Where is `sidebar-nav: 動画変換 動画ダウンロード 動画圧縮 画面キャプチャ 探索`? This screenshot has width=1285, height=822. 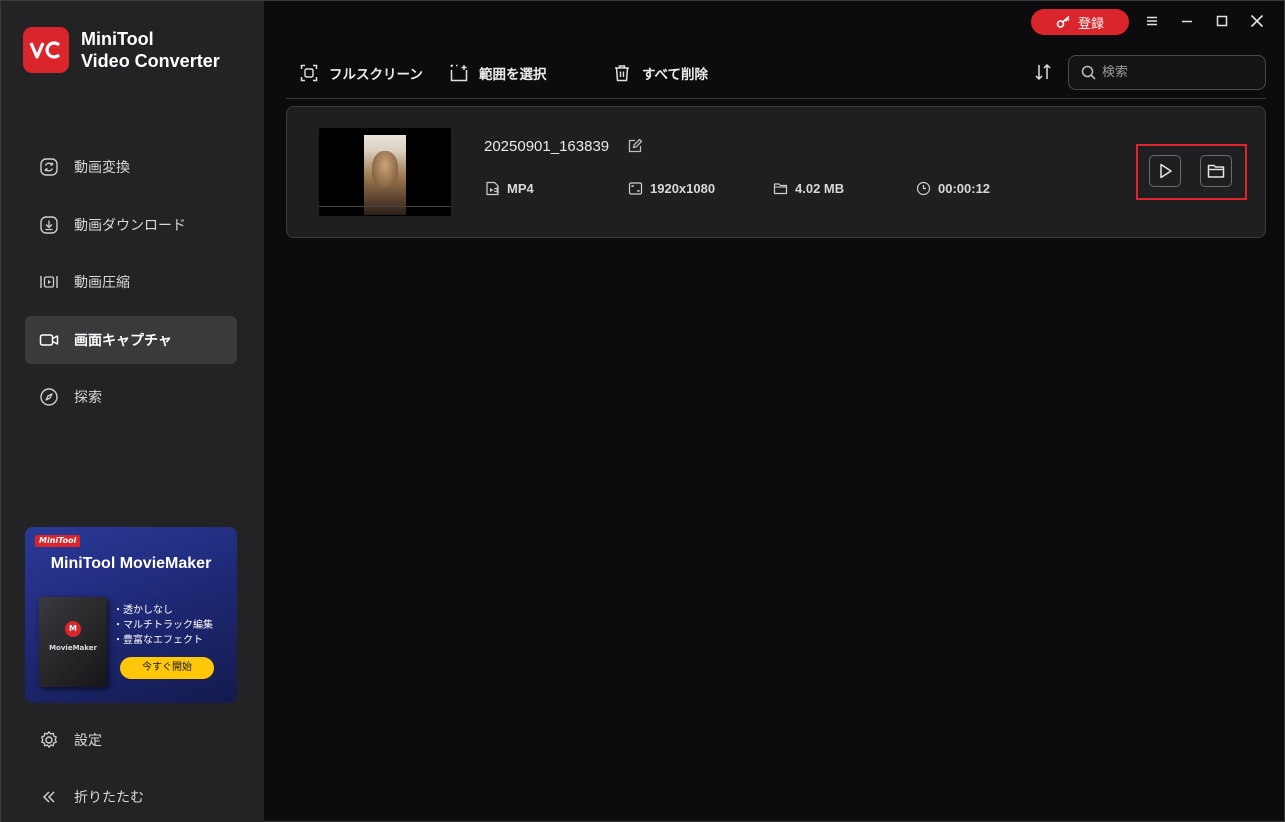 sidebar-nav: 動画変換 動画ダウンロード 動画圧縮 画面キャプチャ 探索 is located at coordinates (131, 287).